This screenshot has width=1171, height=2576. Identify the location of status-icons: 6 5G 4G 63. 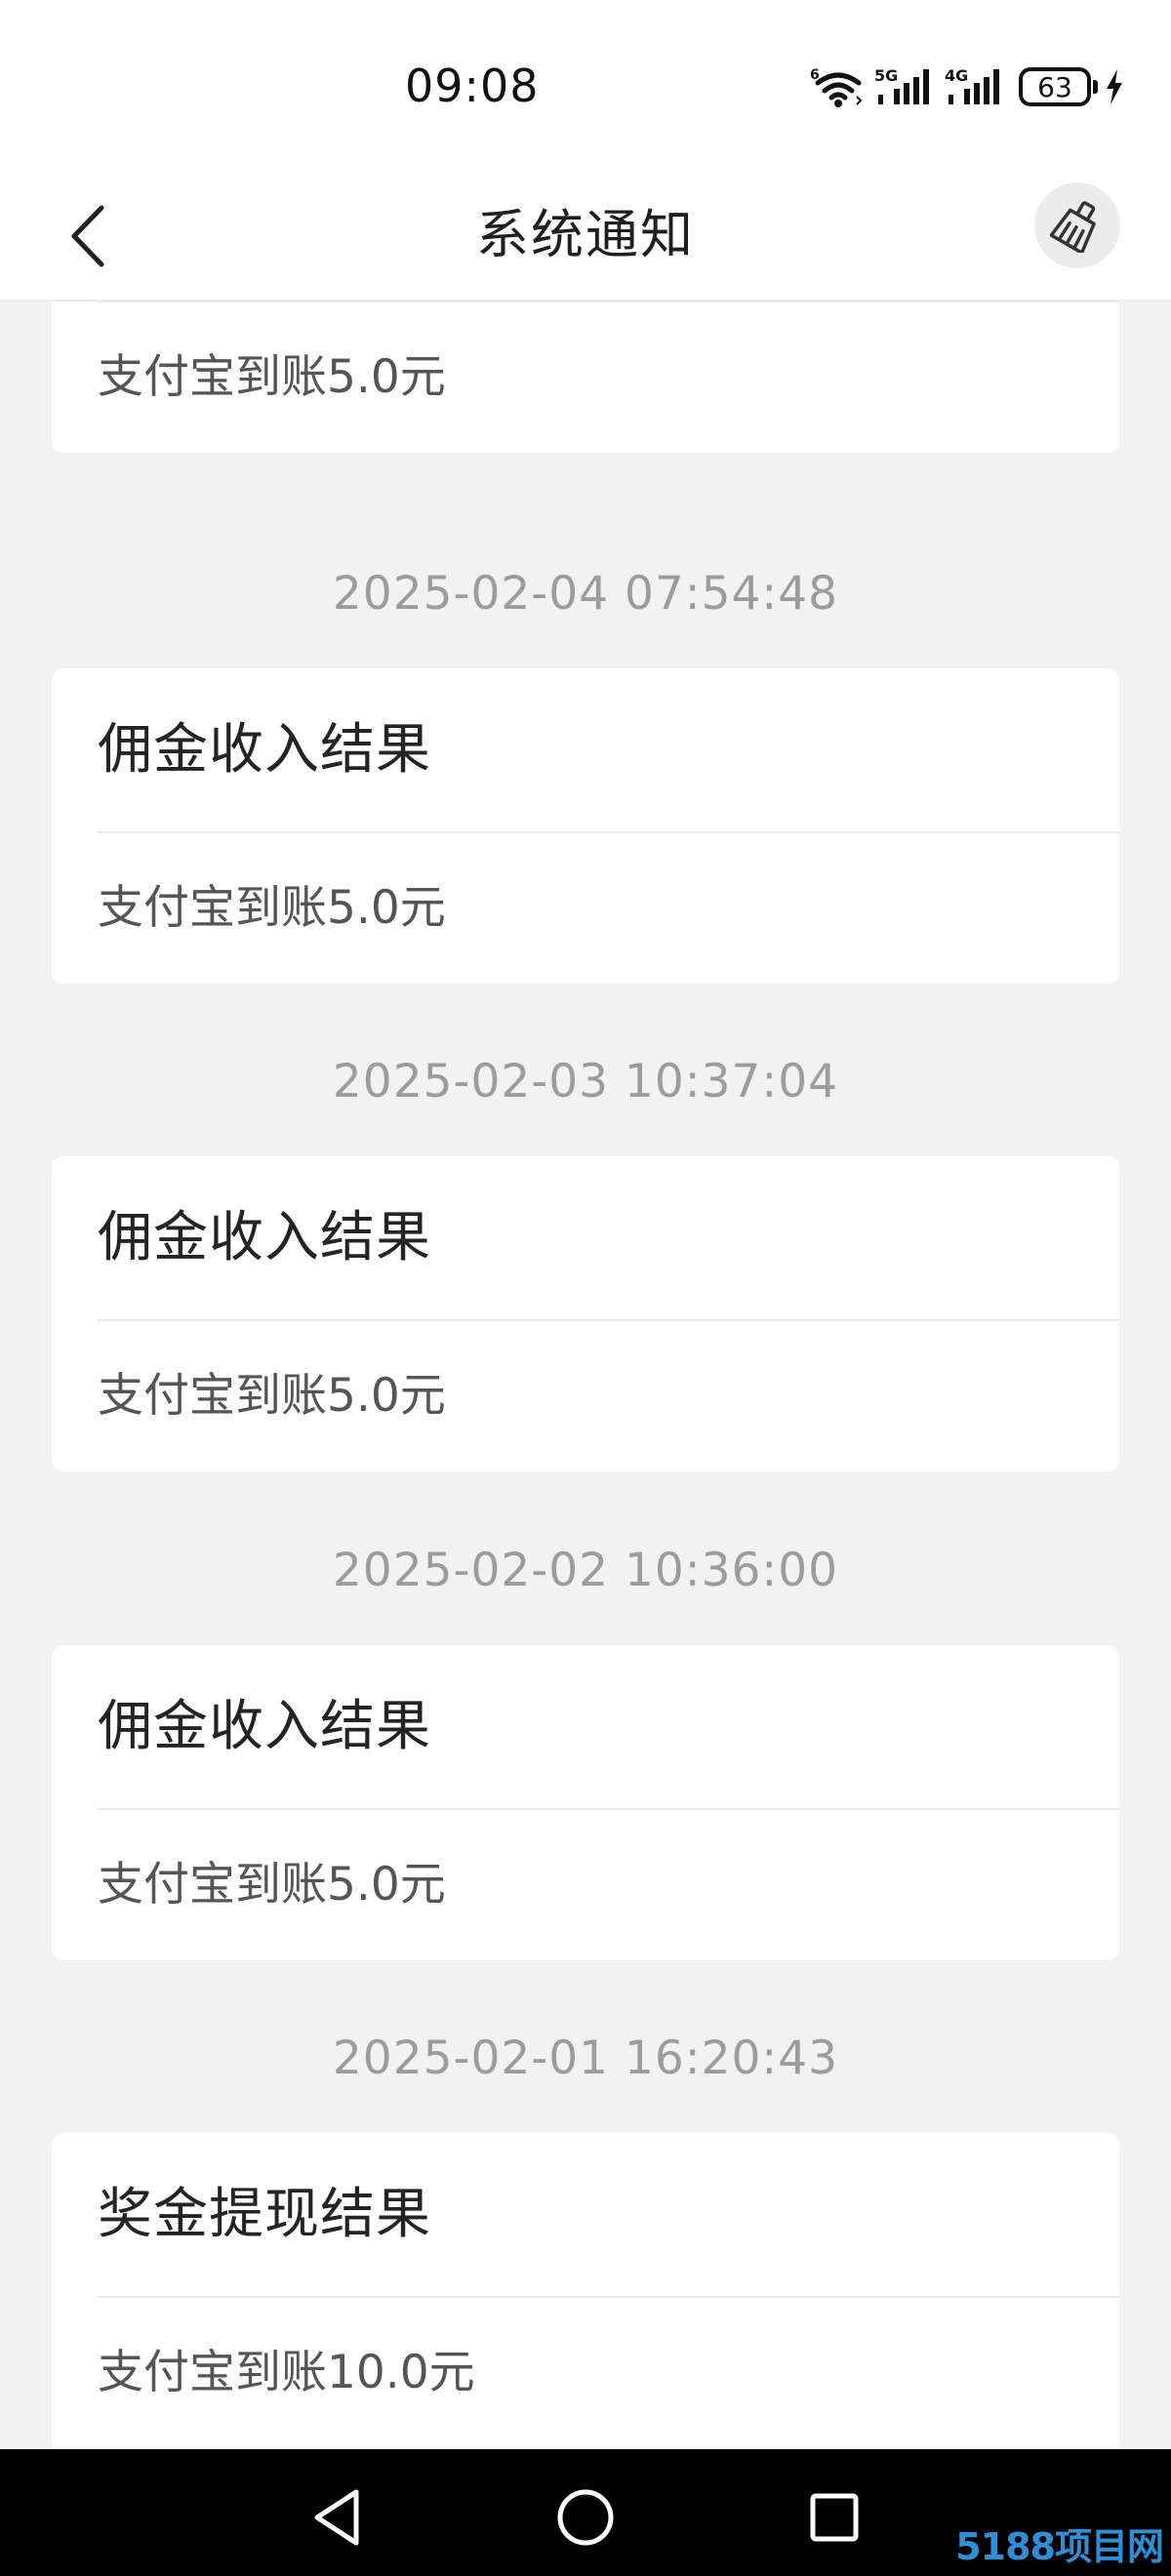
(967, 86).